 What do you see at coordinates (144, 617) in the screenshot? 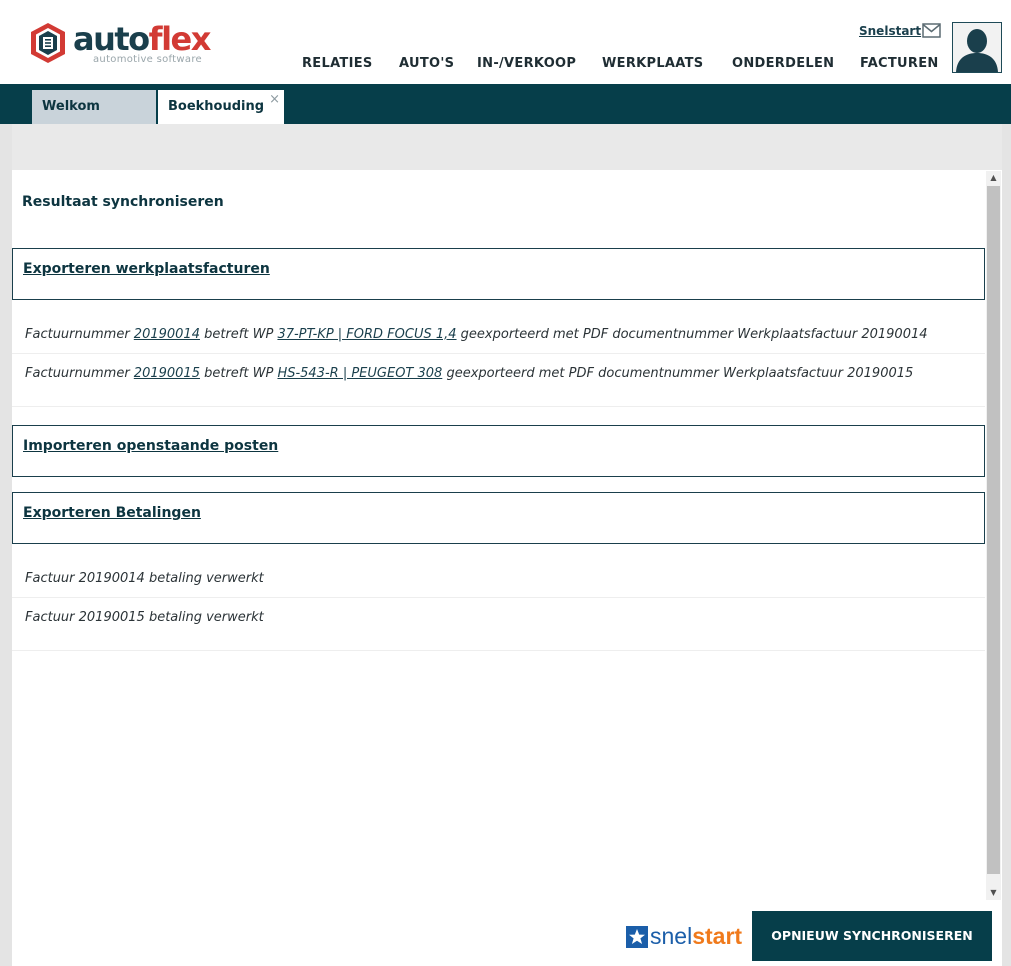
I see `log-line: Factuur 20190015 betaling verwerkt` at bounding box center [144, 617].